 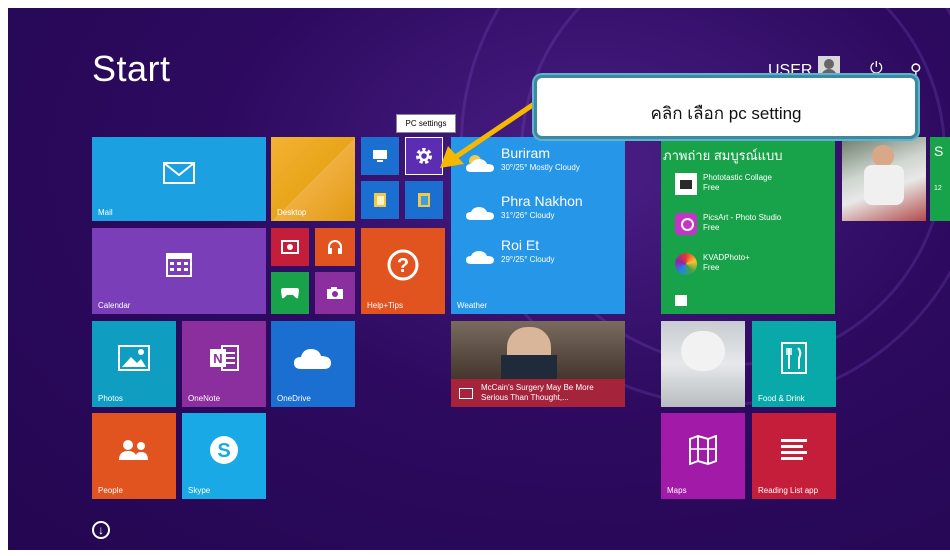 I want to click on tile-games, so click(x=290, y=293).